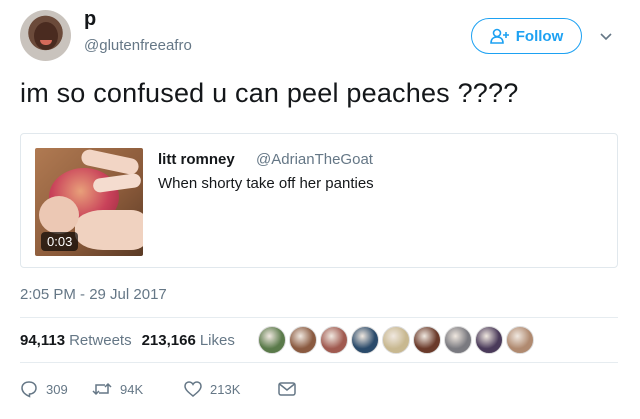 Image resolution: width=640 pixels, height=419 pixels. Describe the element at coordinates (266, 183) in the screenshot. I see `quoted-text: When shorty take off her panties` at that location.